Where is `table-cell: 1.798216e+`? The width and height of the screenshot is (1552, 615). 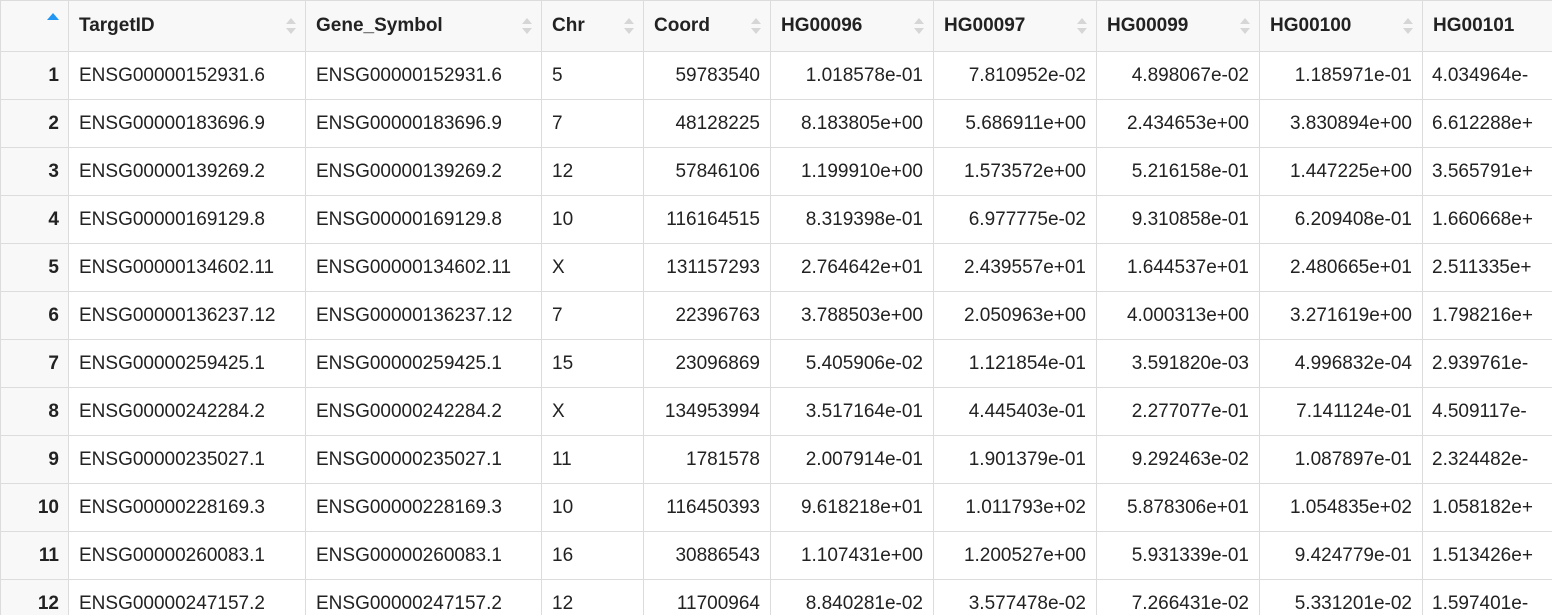 table-cell: 1.798216e+ is located at coordinates (1487, 315).